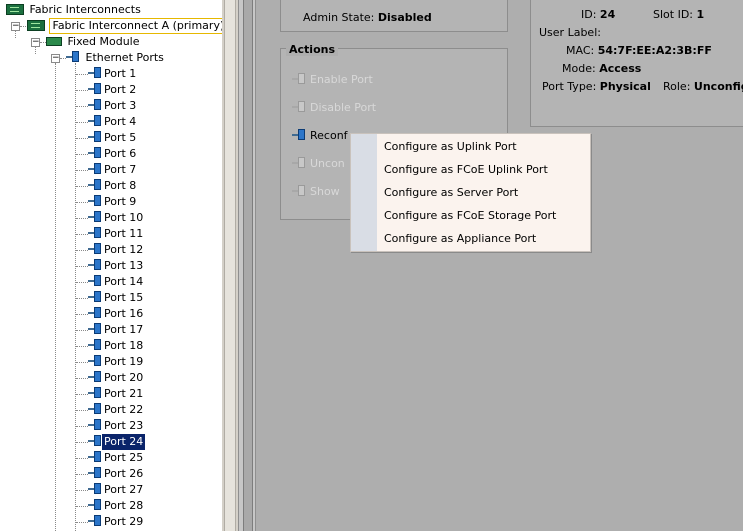 This screenshot has height=531, width=743. What do you see at coordinates (116, 282) in the screenshot?
I see `tree-node-port: Port 14` at bounding box center [116, 282].